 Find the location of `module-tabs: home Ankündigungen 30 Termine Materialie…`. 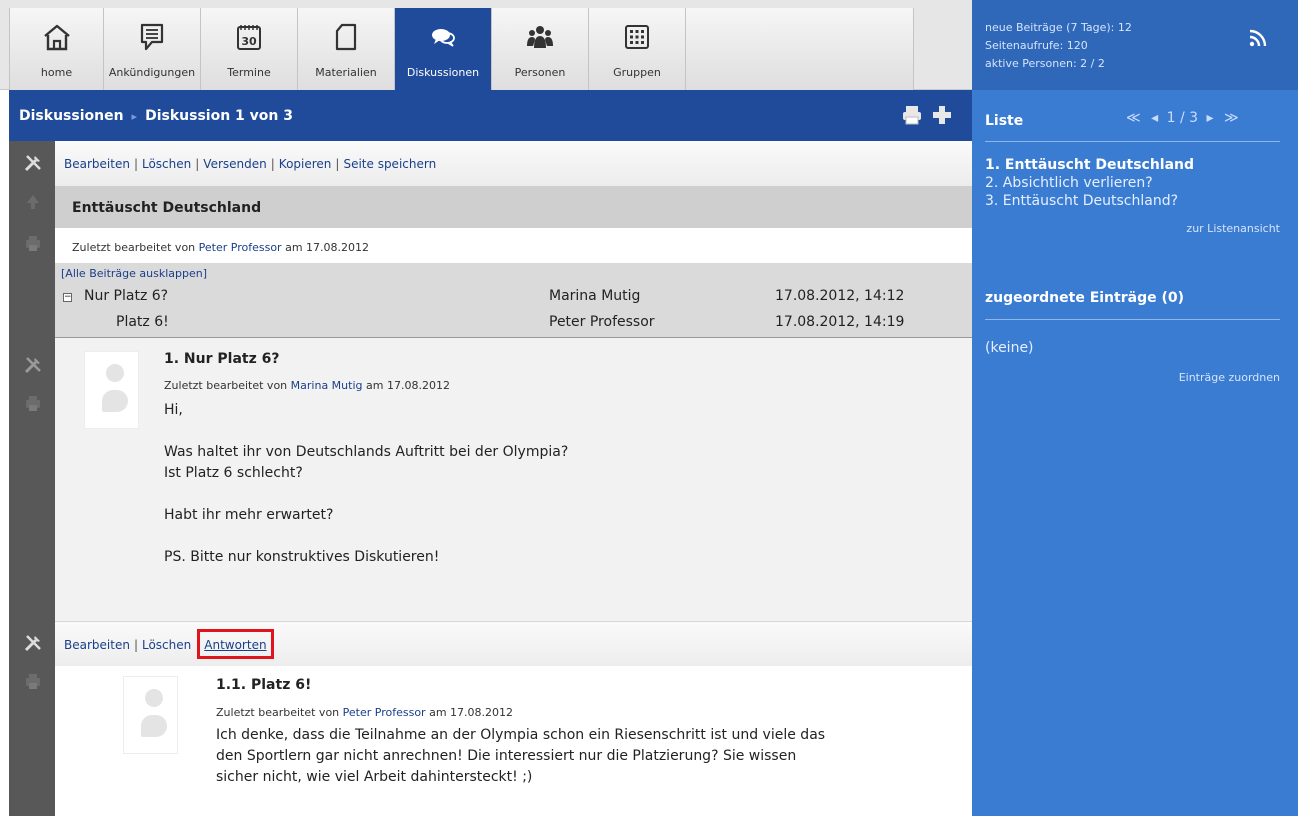

module-tabs: home Ankündigungen 30 Termine Materialie… is located at coordinates (461, 49).